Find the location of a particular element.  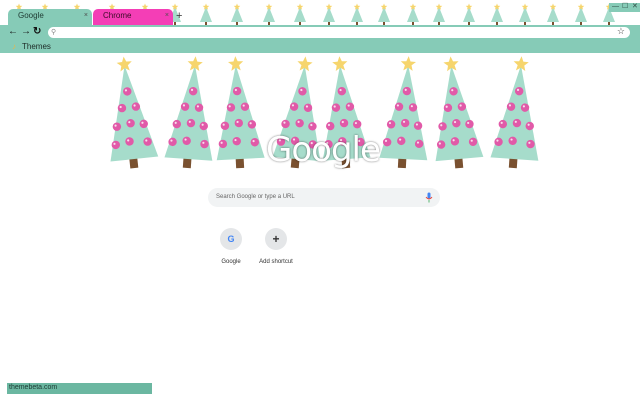

status-url: themebeta.com is located at coordinates (33, 387).